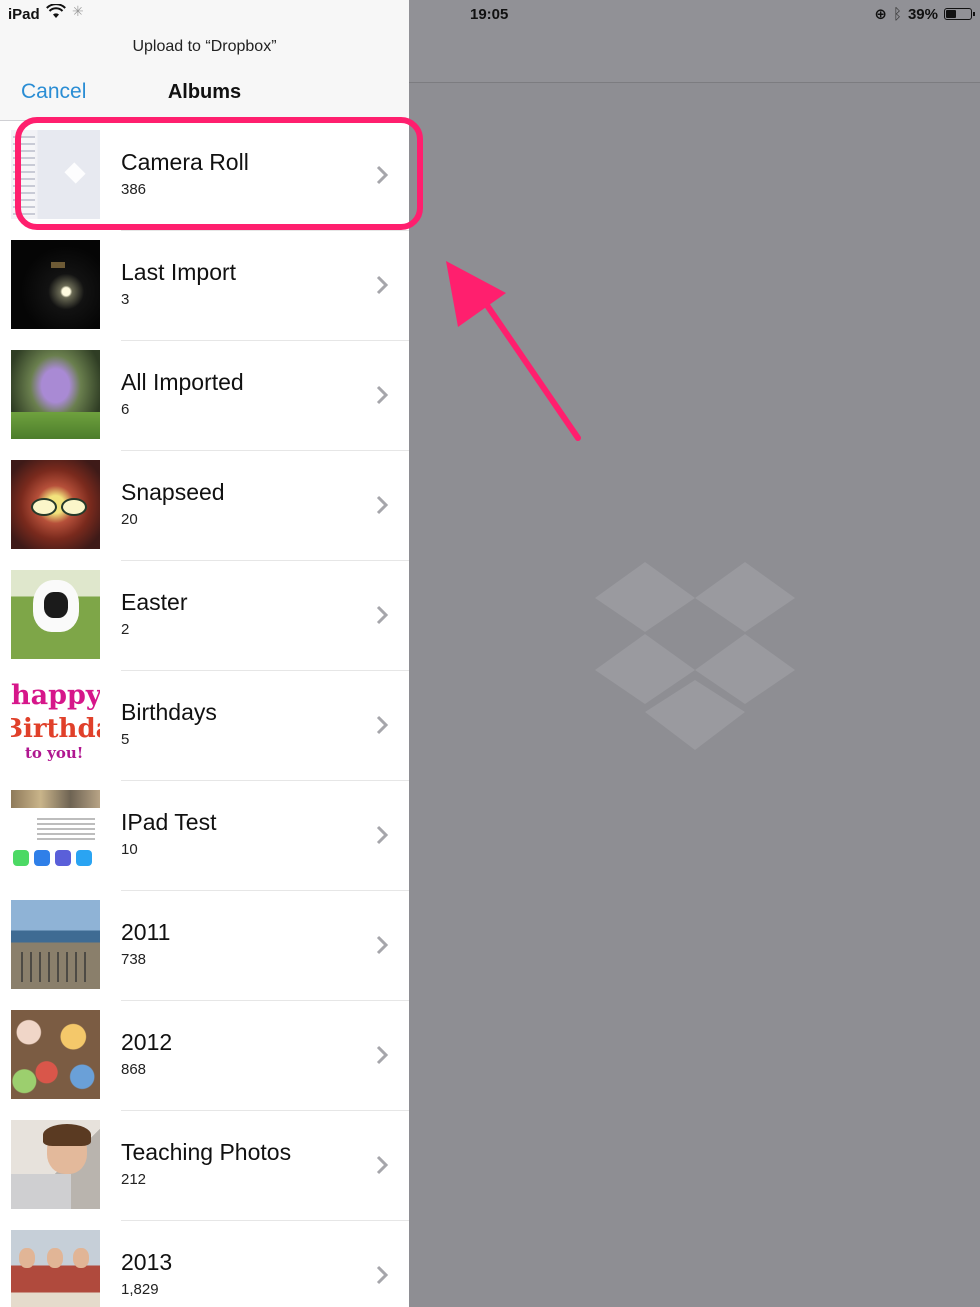 The height and width of the screenshot is (1307, 980). I want to click on album-name: Birthdays, so click(169, 712).